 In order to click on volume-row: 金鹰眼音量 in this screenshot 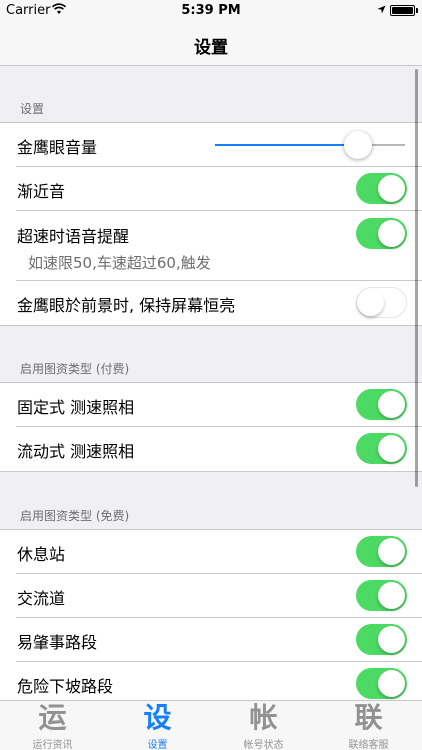, I will do `click(211, 145)`.